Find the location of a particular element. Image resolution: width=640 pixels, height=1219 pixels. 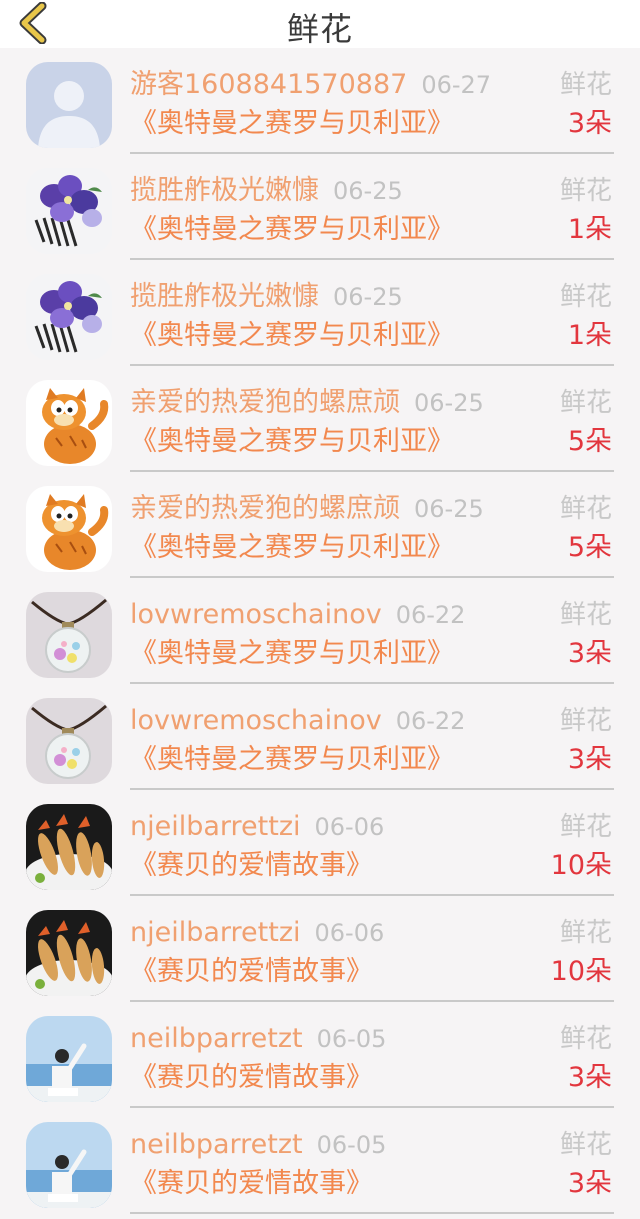

page-title: 鲜花 is located at coordinates (319, 29).